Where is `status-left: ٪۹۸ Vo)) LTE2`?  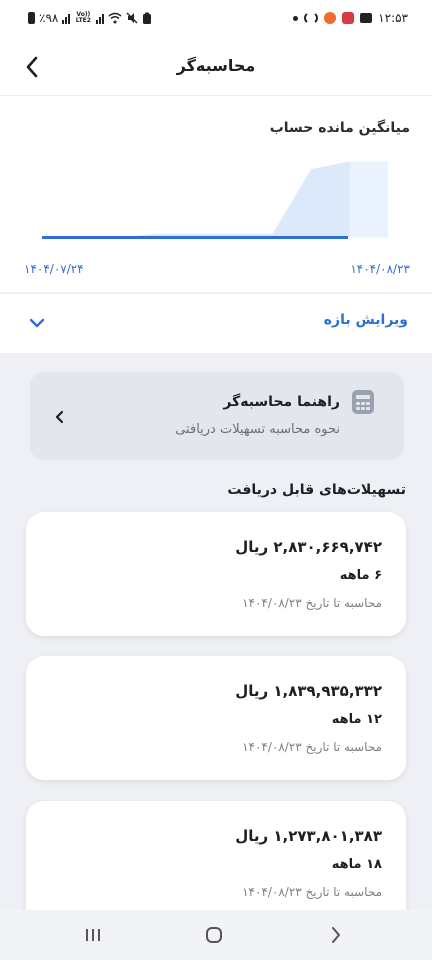 status-left: ٪۹۸ Vo)) LTE2 is located at coordinates (90, 18).